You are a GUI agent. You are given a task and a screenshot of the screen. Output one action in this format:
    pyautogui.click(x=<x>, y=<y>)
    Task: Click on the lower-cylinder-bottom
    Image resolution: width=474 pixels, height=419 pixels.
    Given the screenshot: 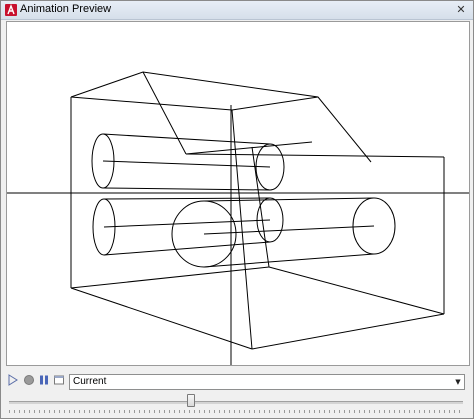 What is the action you would take?
    pyautogui.click(x=187, y=248)
    